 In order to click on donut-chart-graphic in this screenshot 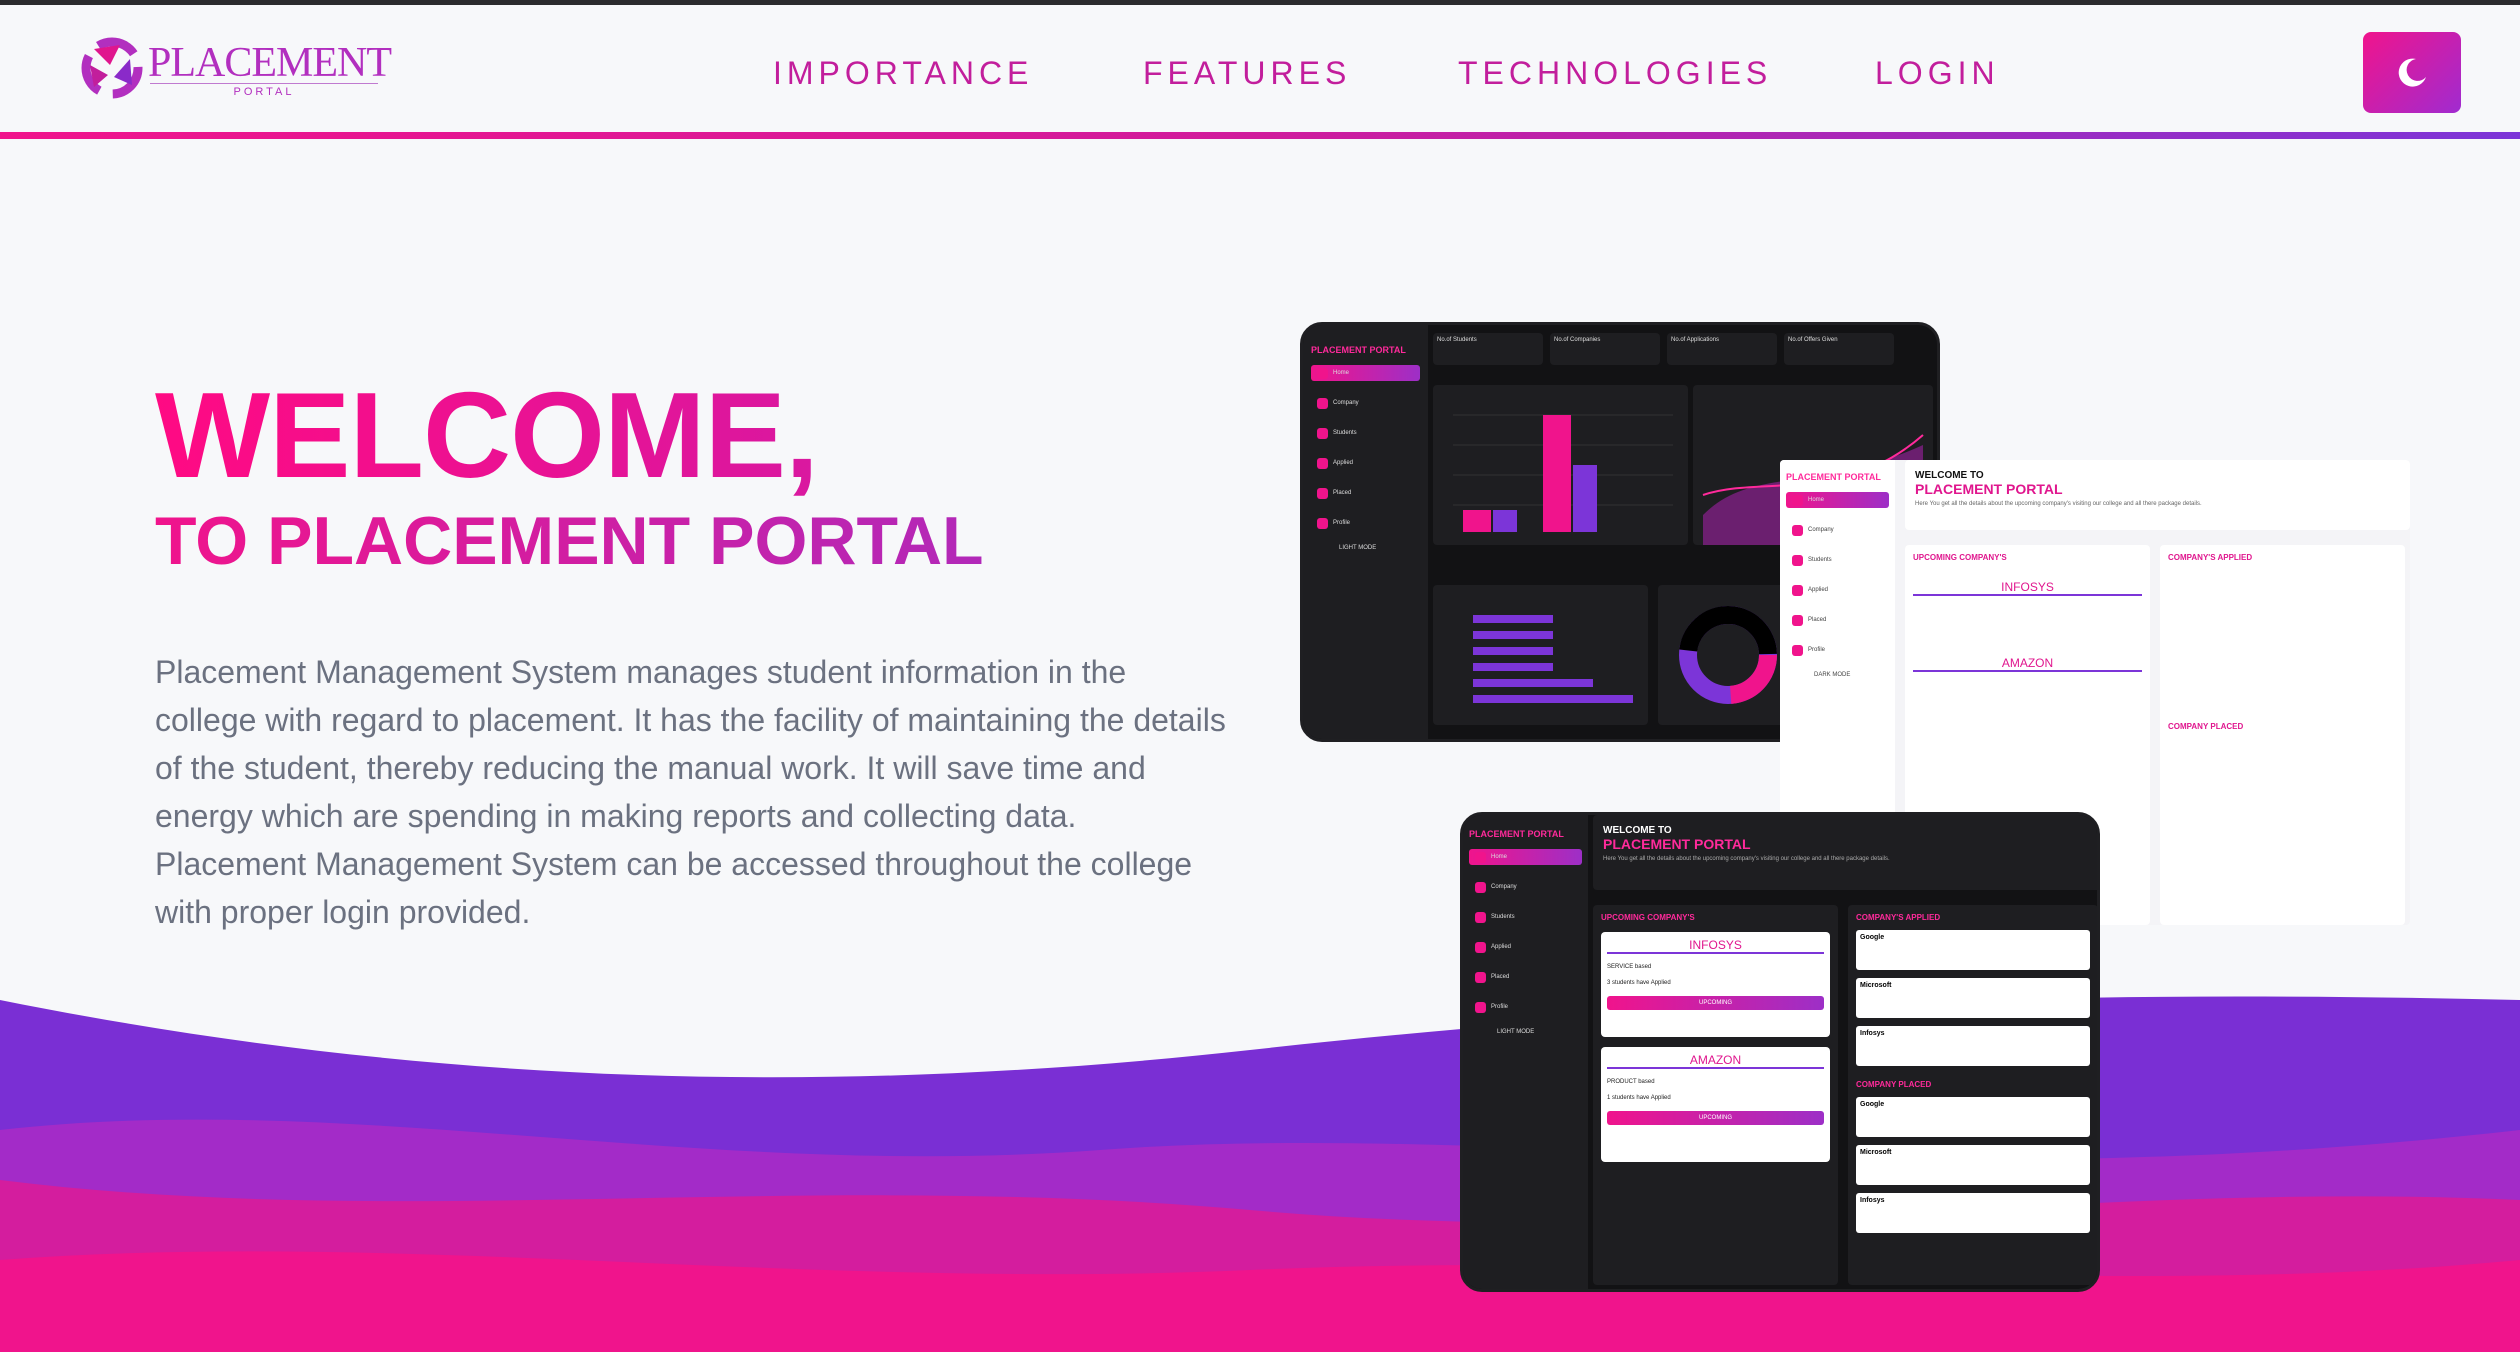, I will do `click(1728, 655)`.